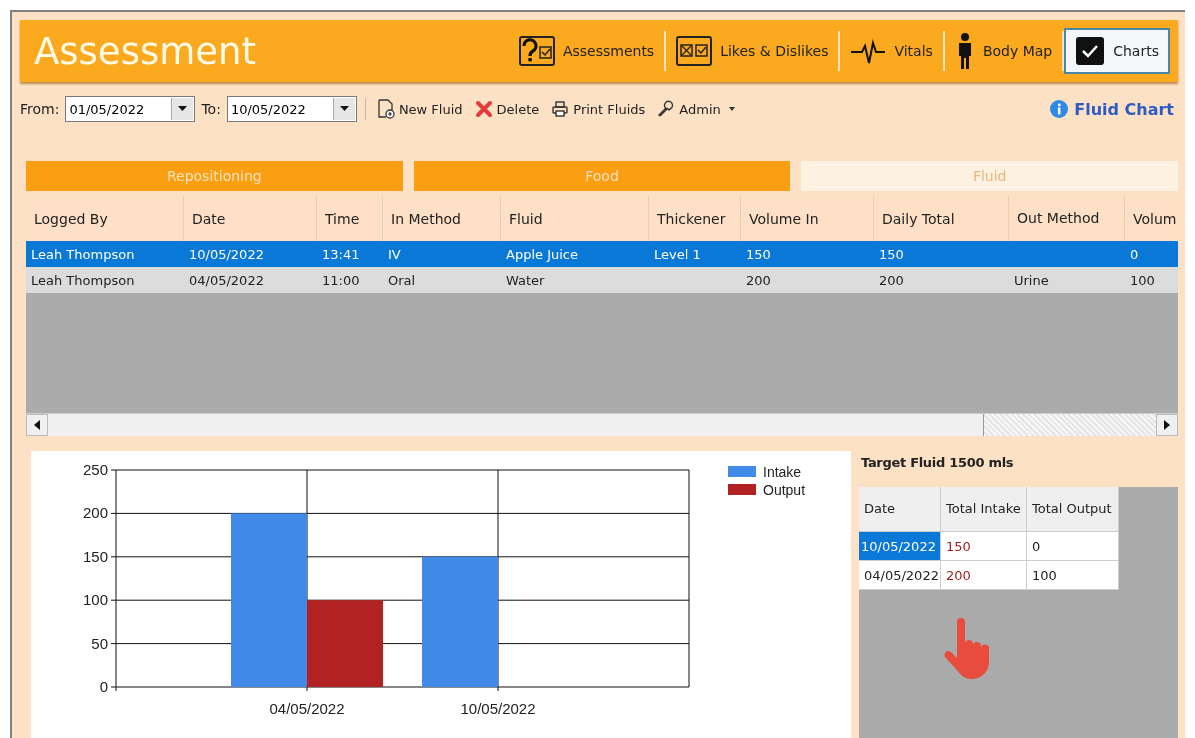 The image size is (1195, 738). Describe the element at coordinates (507, 109) in the screenshot. I see `toolbar-button: Delete` at that location.